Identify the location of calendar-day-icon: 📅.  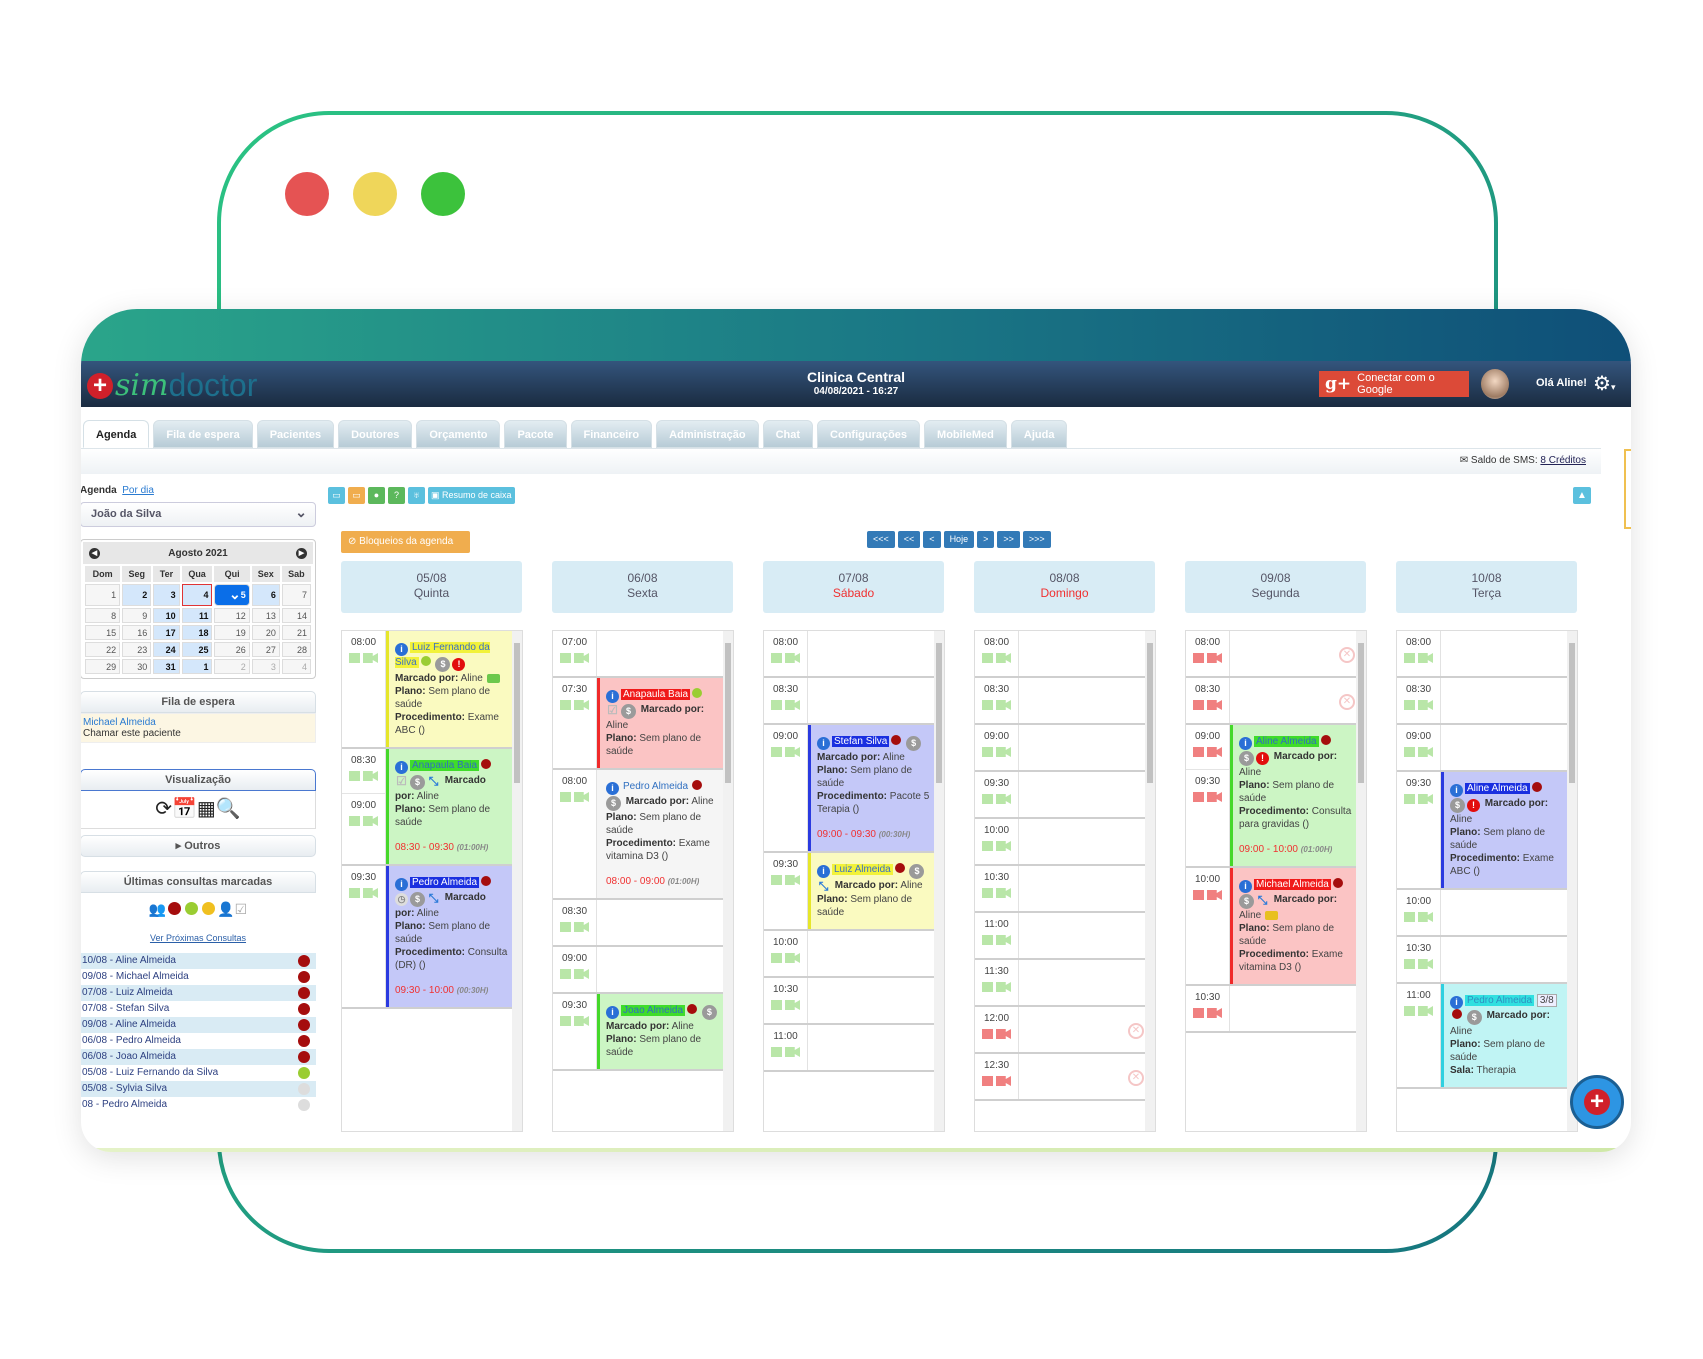
(184, 809).